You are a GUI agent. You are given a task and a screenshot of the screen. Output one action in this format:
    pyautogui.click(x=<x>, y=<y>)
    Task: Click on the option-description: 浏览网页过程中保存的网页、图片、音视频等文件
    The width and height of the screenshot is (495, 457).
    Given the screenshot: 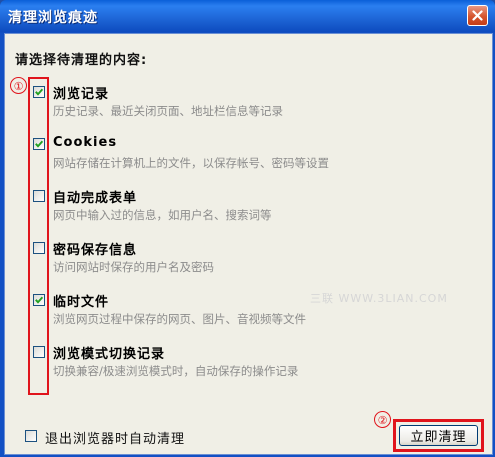 What is the action you would take?
    pyautogui.click(x=179, y=319)
    